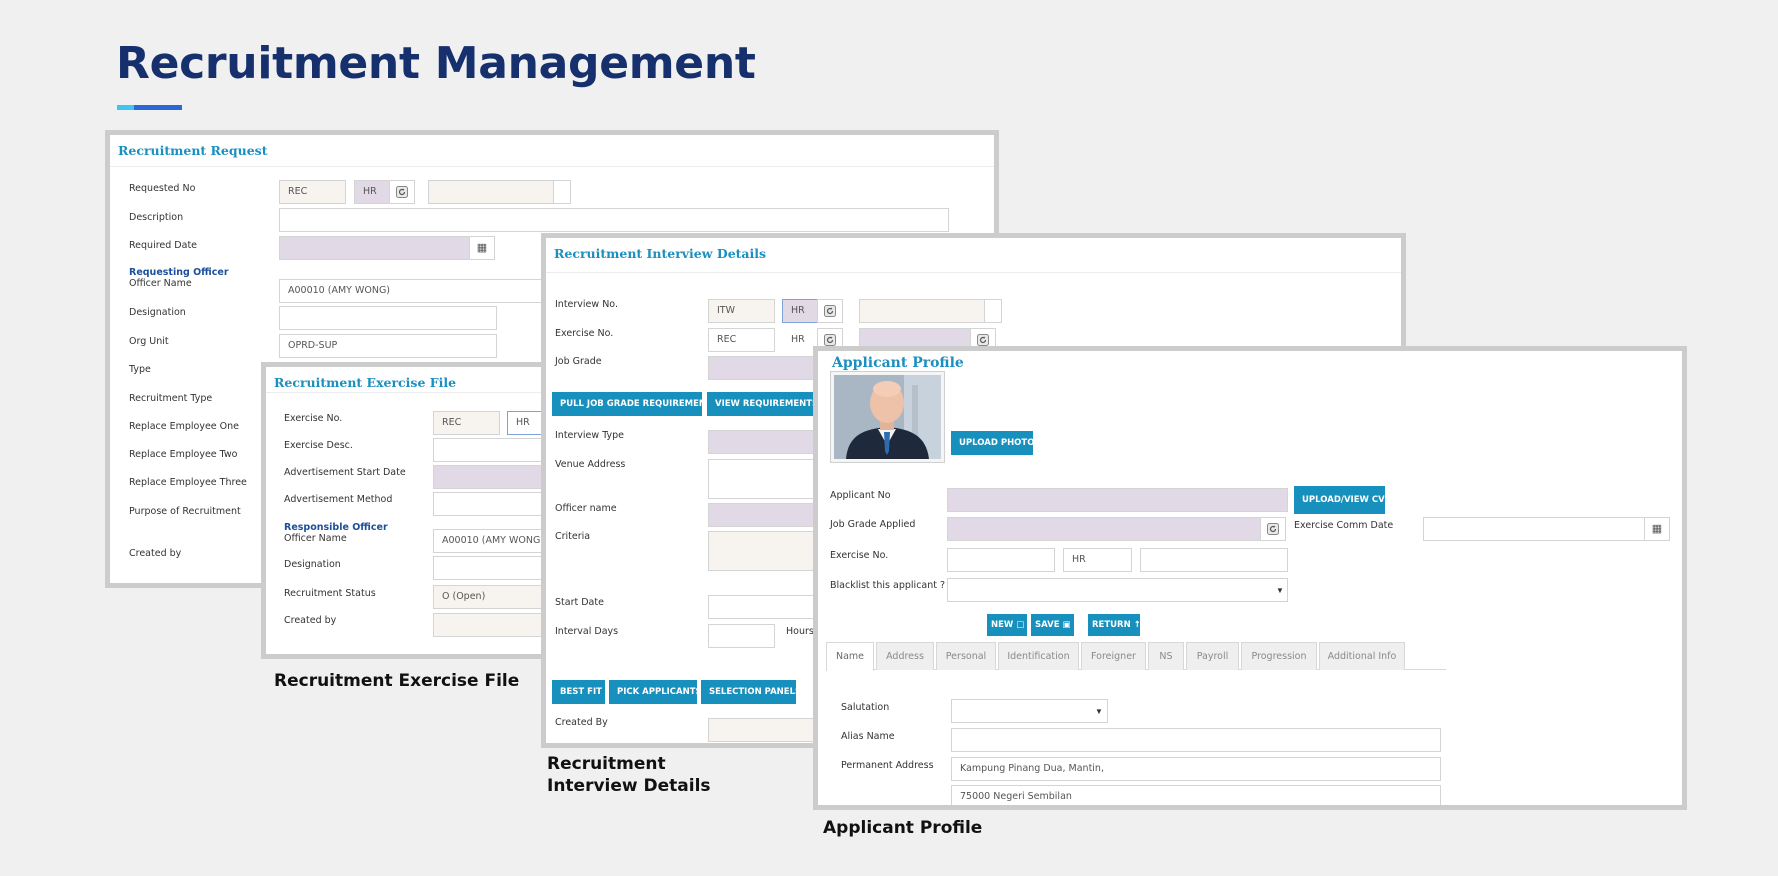 This screenshot has height=876, width=1778. What do you see at coordinates (1117, 590) in the screenshot?
I see `blacklist-select` at bounding box center [1117, 590].